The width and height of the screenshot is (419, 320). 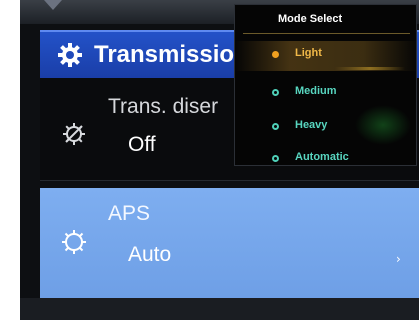 What do you see at coordinates (316, 91) in the screenshot?
I see `option-label: Medium` at bounding box center [316, 91].